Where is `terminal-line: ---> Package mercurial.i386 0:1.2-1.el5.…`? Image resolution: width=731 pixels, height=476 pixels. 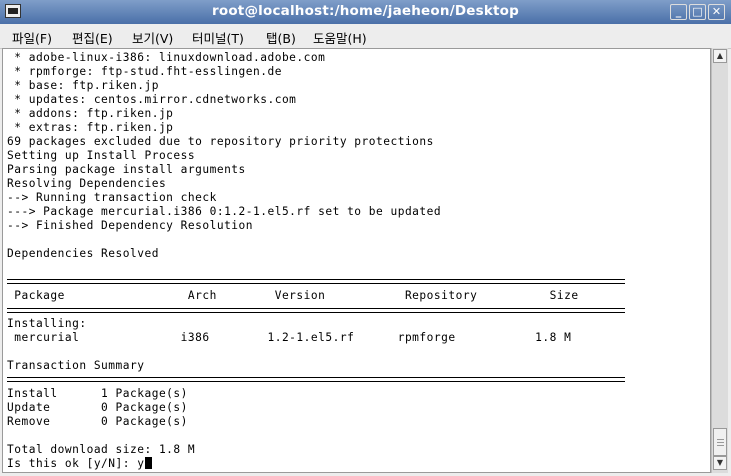
terminal-line: ---> Package mercurial.i386 0:1.2-1.el5.… is located at coordinates (224, 211).